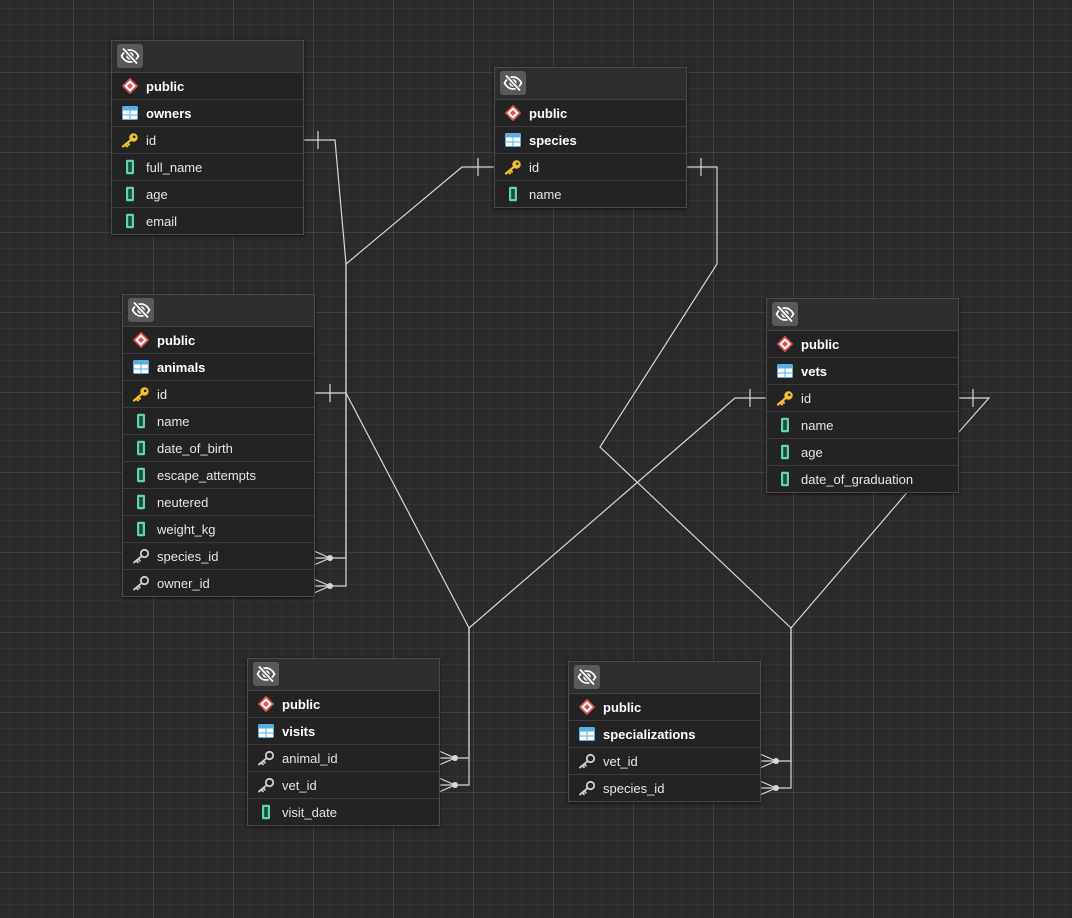 The width and height of the screenshot is (1072, 918). I want to click on table-name: animals, so click(181, 367).